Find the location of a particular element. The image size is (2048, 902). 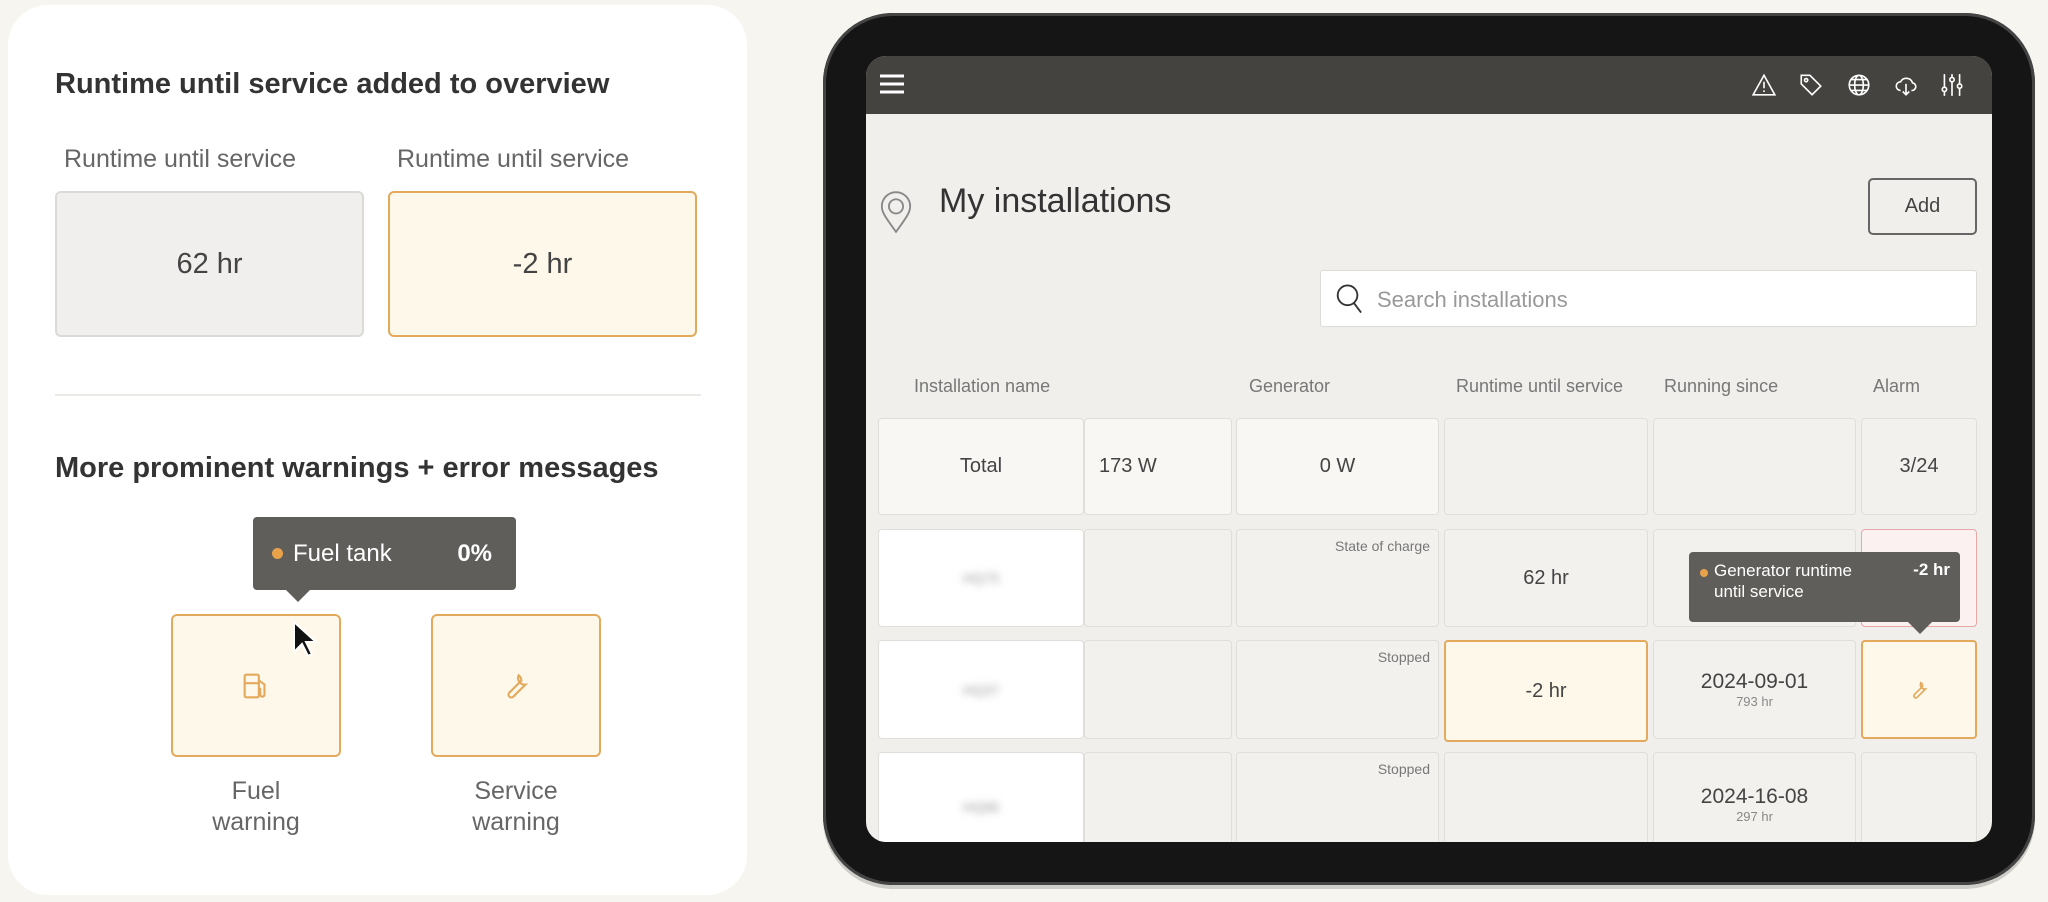

installation-name: HQ86 is located at coordinates (981, 807).